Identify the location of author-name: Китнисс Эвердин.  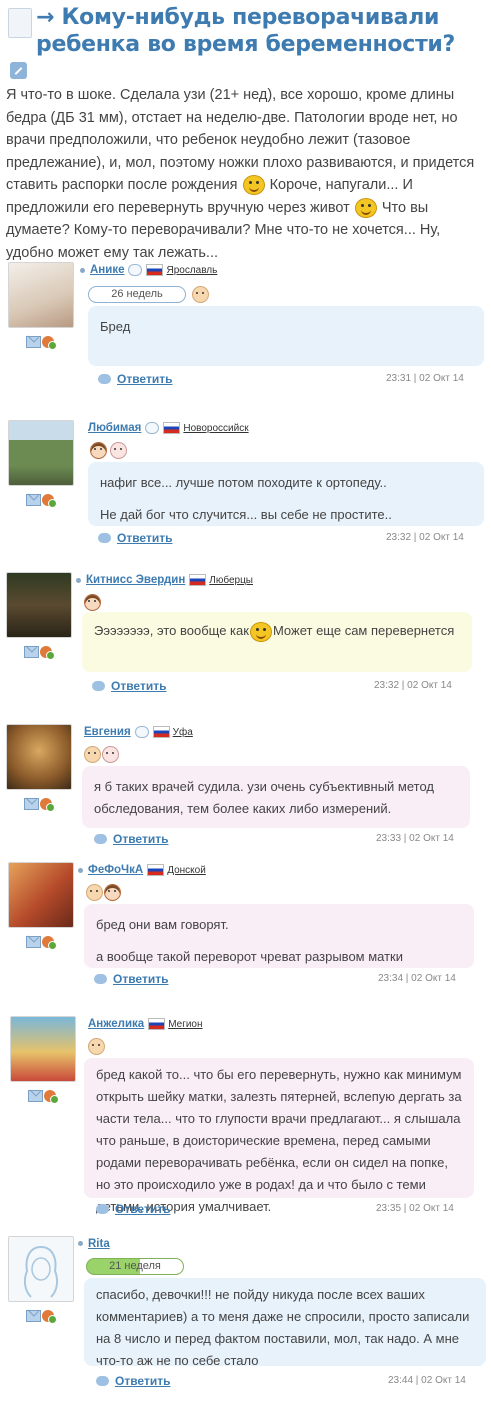
(135, 580).